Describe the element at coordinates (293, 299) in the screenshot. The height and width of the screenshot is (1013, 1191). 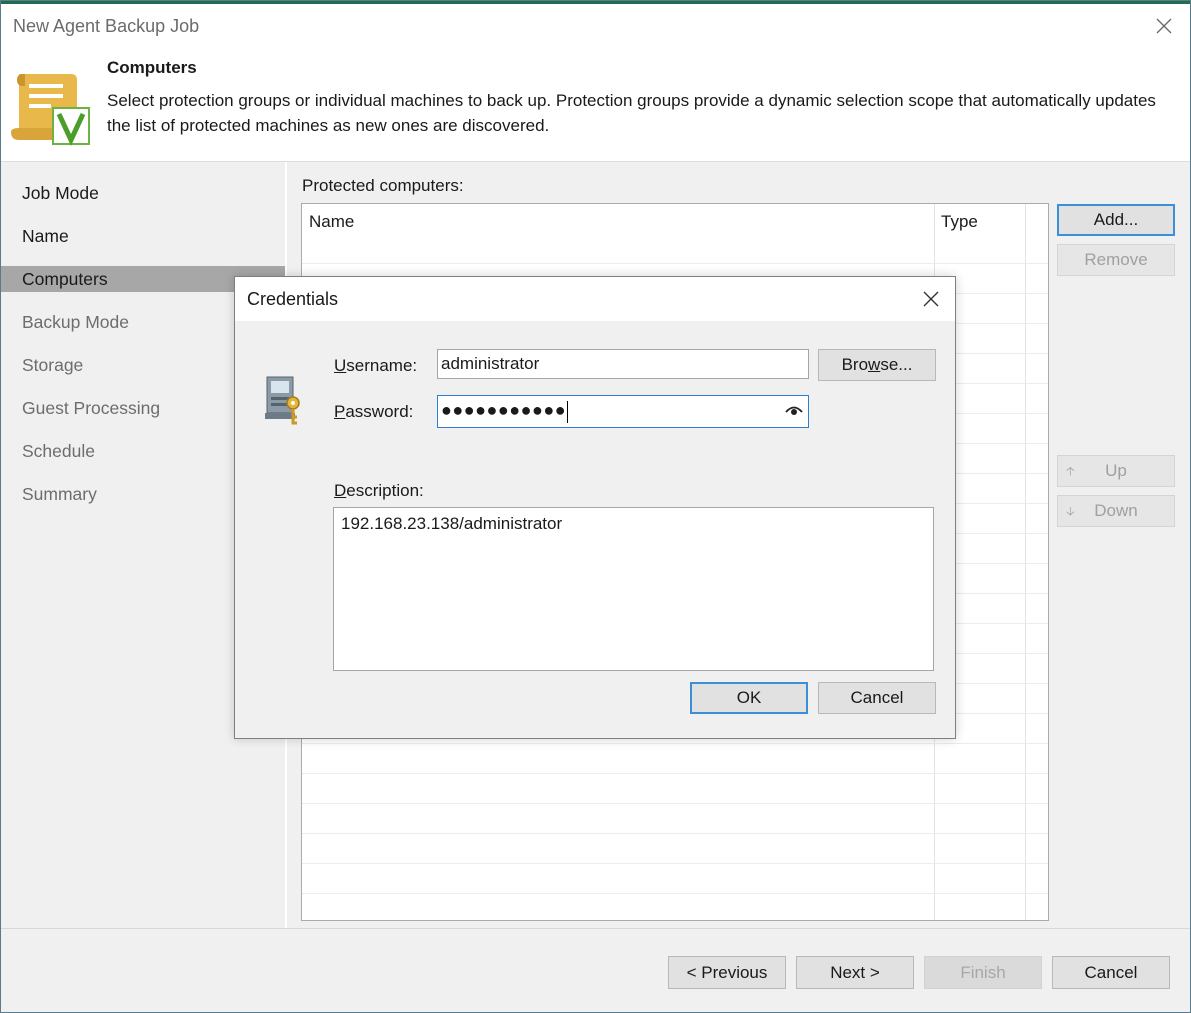
I see `dialog-title: Credentials` at that location.